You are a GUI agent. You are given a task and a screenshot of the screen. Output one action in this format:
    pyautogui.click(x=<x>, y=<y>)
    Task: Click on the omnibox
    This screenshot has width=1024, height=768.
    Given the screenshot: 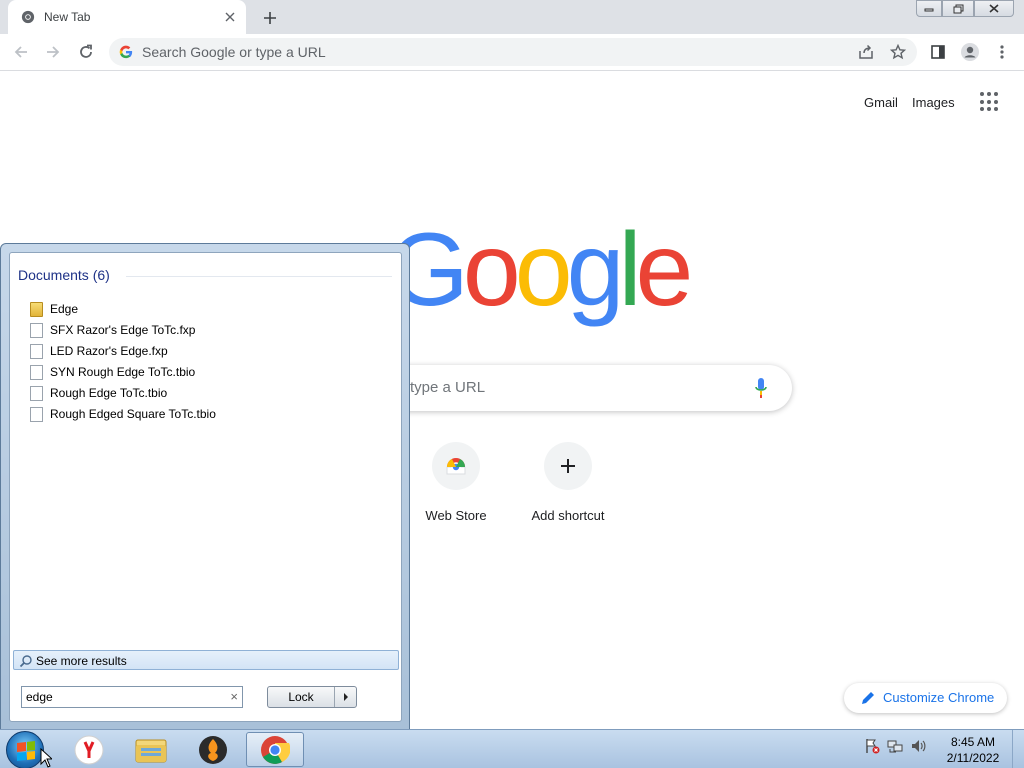 What is the action you would take?
    pyautogui.click(x=513, y=52)
    